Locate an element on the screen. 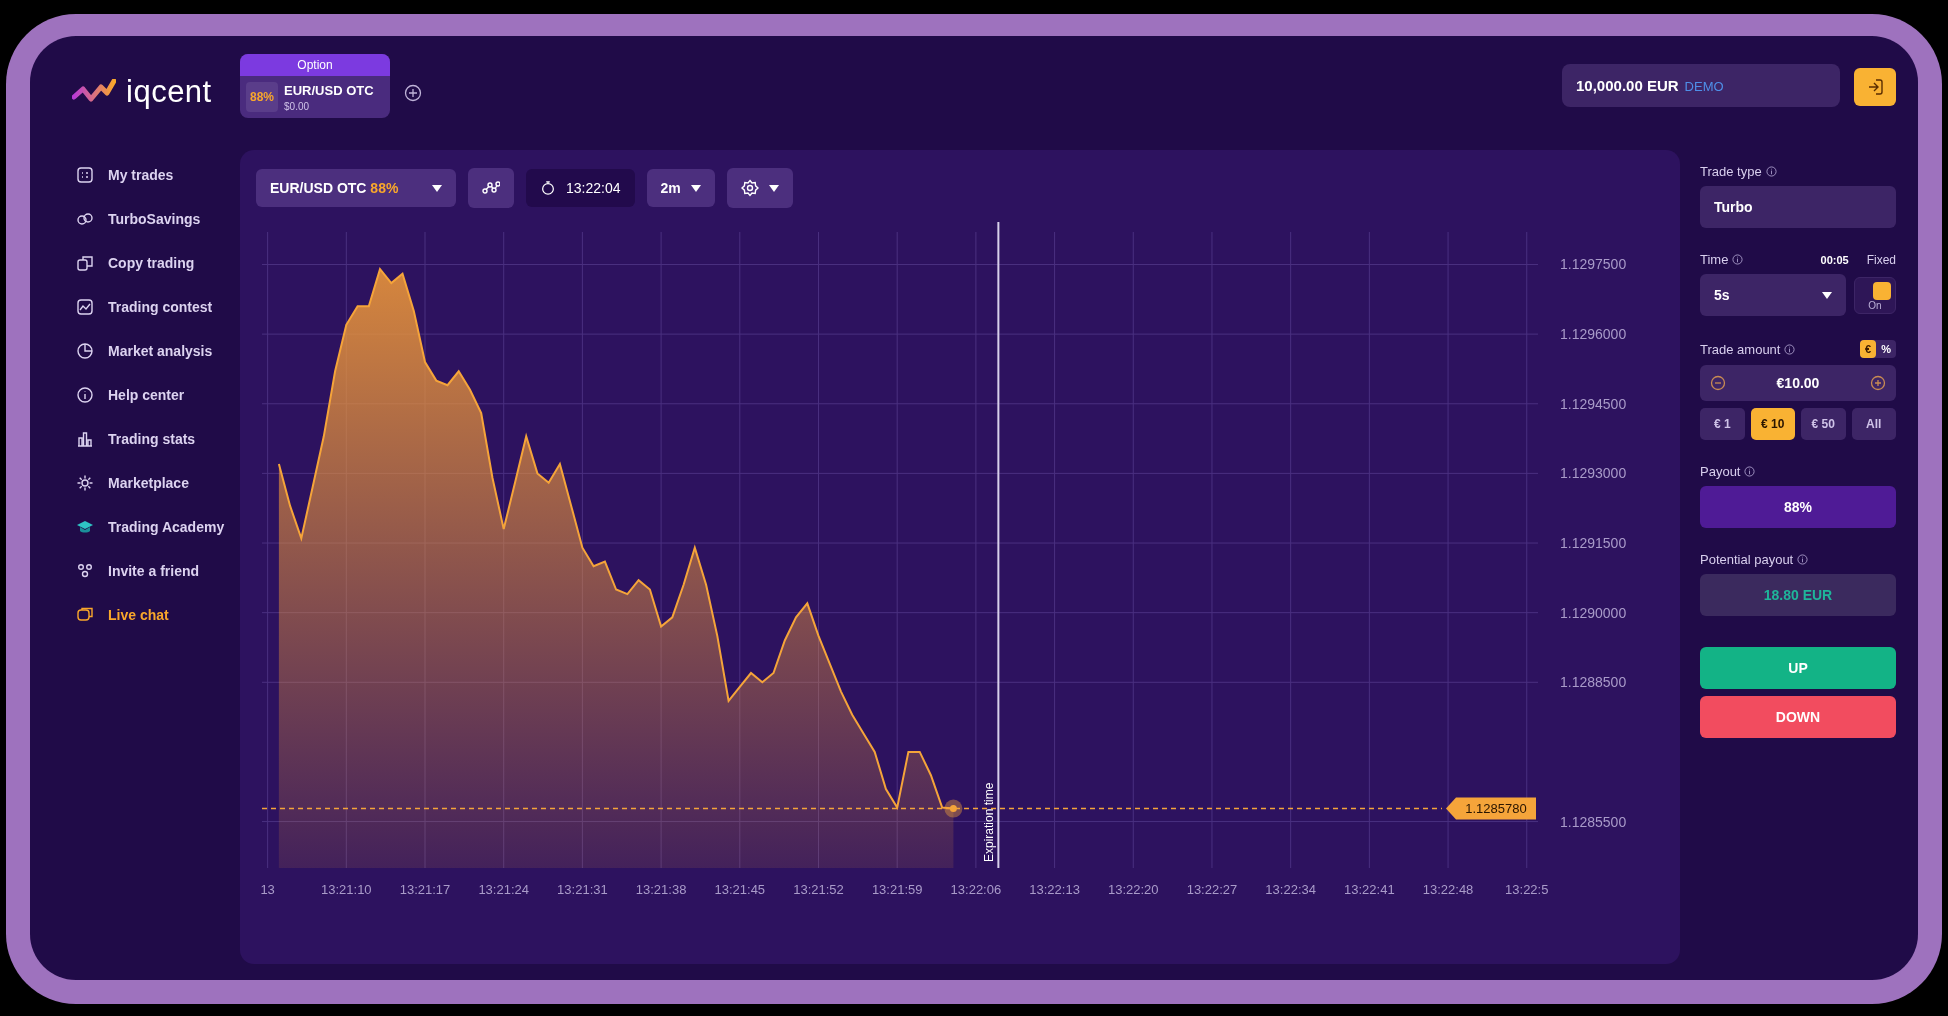 The height and width of the screenshot is (1016, 1948). time-tick-label: 13:22:34 is located at coordinates (1290, 889).